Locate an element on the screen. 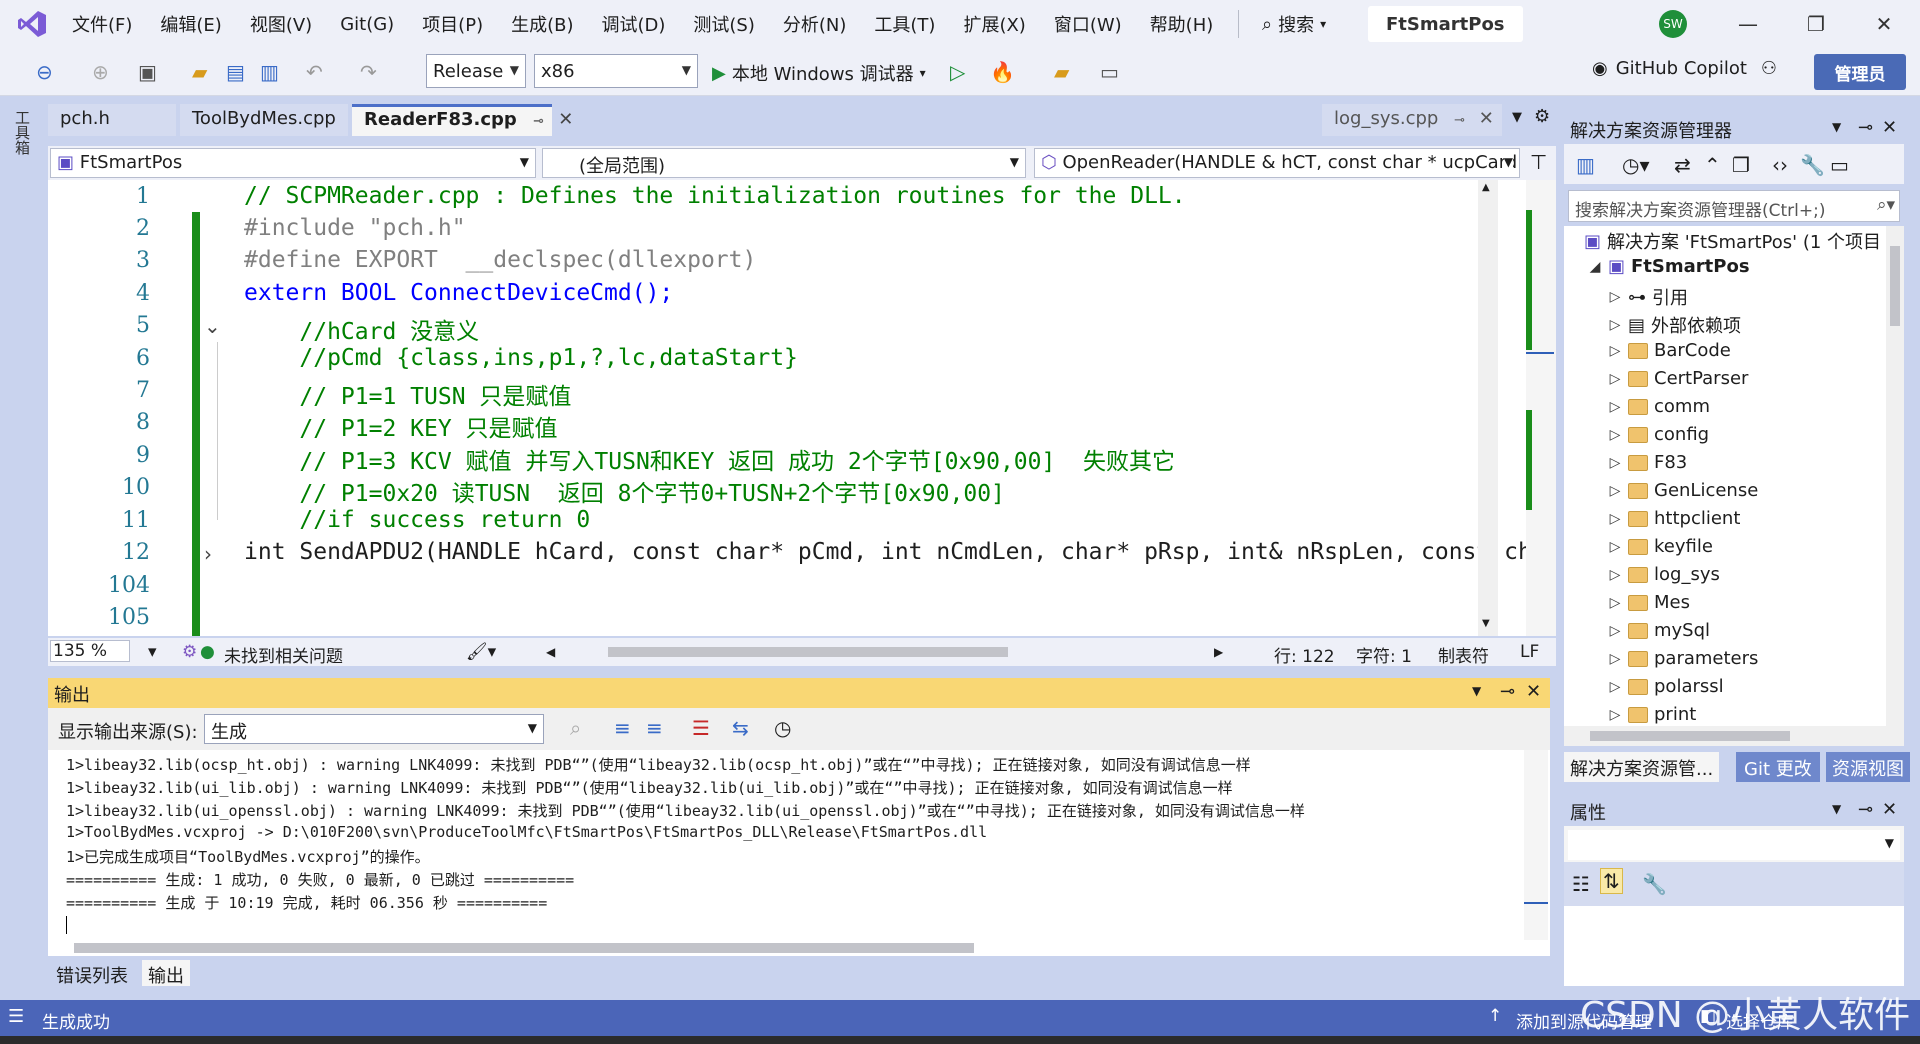 The width and height of the screenshot is (1920, 1044). menu-debug: 调试(D) is located at coordinates (634, 24).